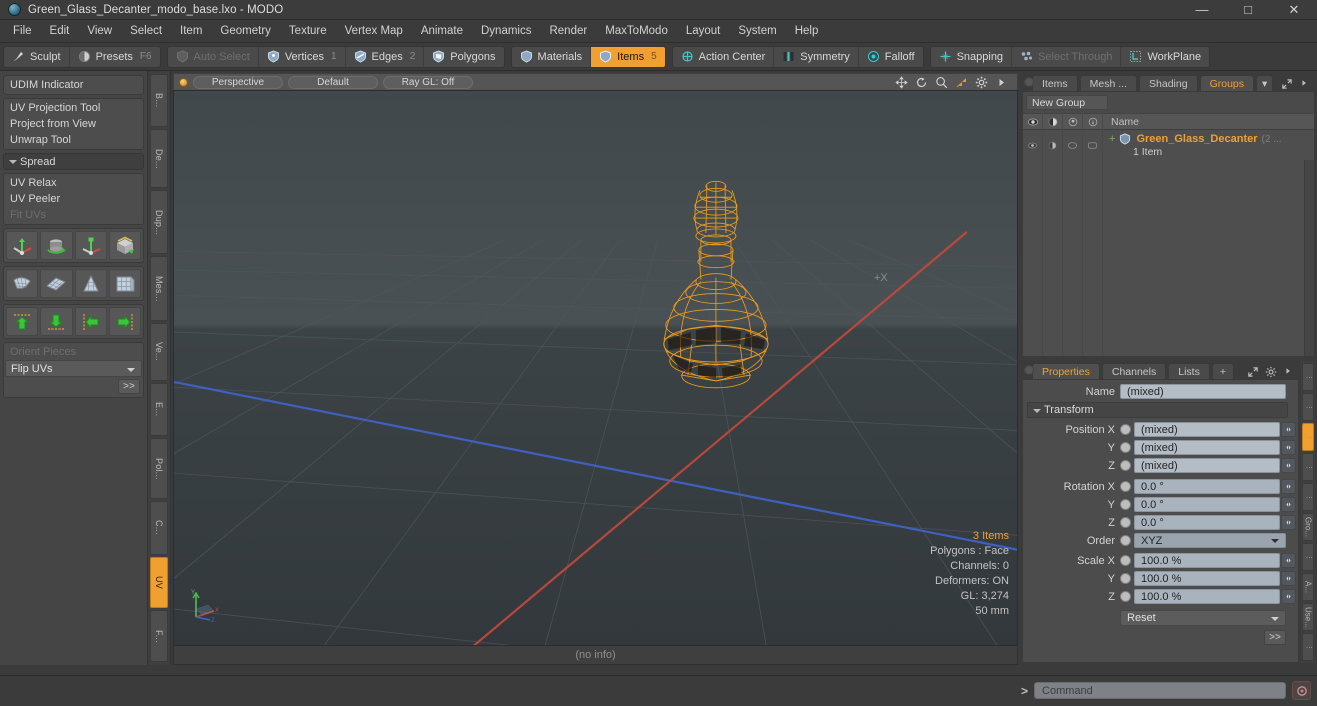 Image resolution: width=1317 pixels, height=706 pixels. What do you see at coordinates (1125, 596) in the screenshot?
I see `scale-z-knob` at bounding box center [1125, 596].